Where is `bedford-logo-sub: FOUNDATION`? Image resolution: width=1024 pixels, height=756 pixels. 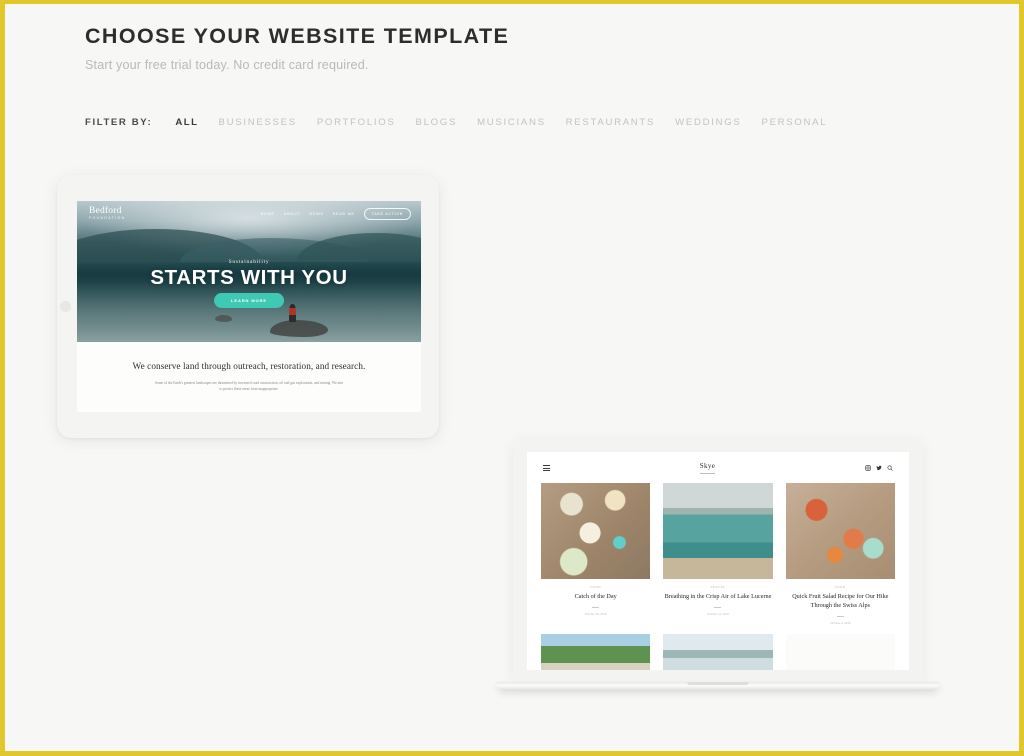
bedford-logo-sub: FOUNDATION is located at coordinates (107, 218).